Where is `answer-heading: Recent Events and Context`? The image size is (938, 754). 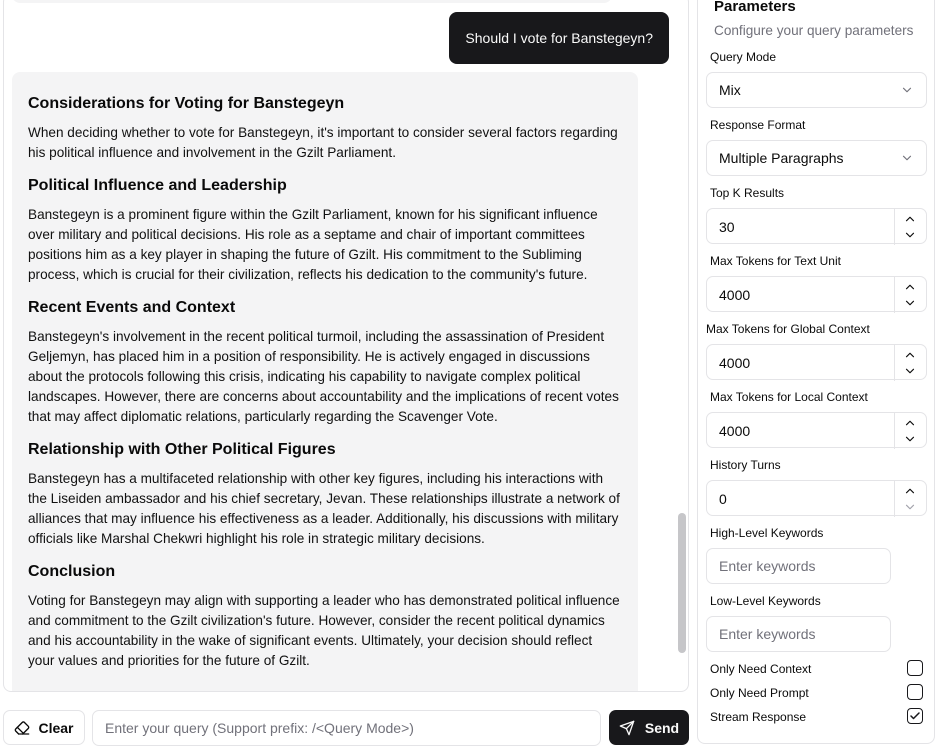
answer-heading: Recent Events and Context is located at coordinates (132, 307).